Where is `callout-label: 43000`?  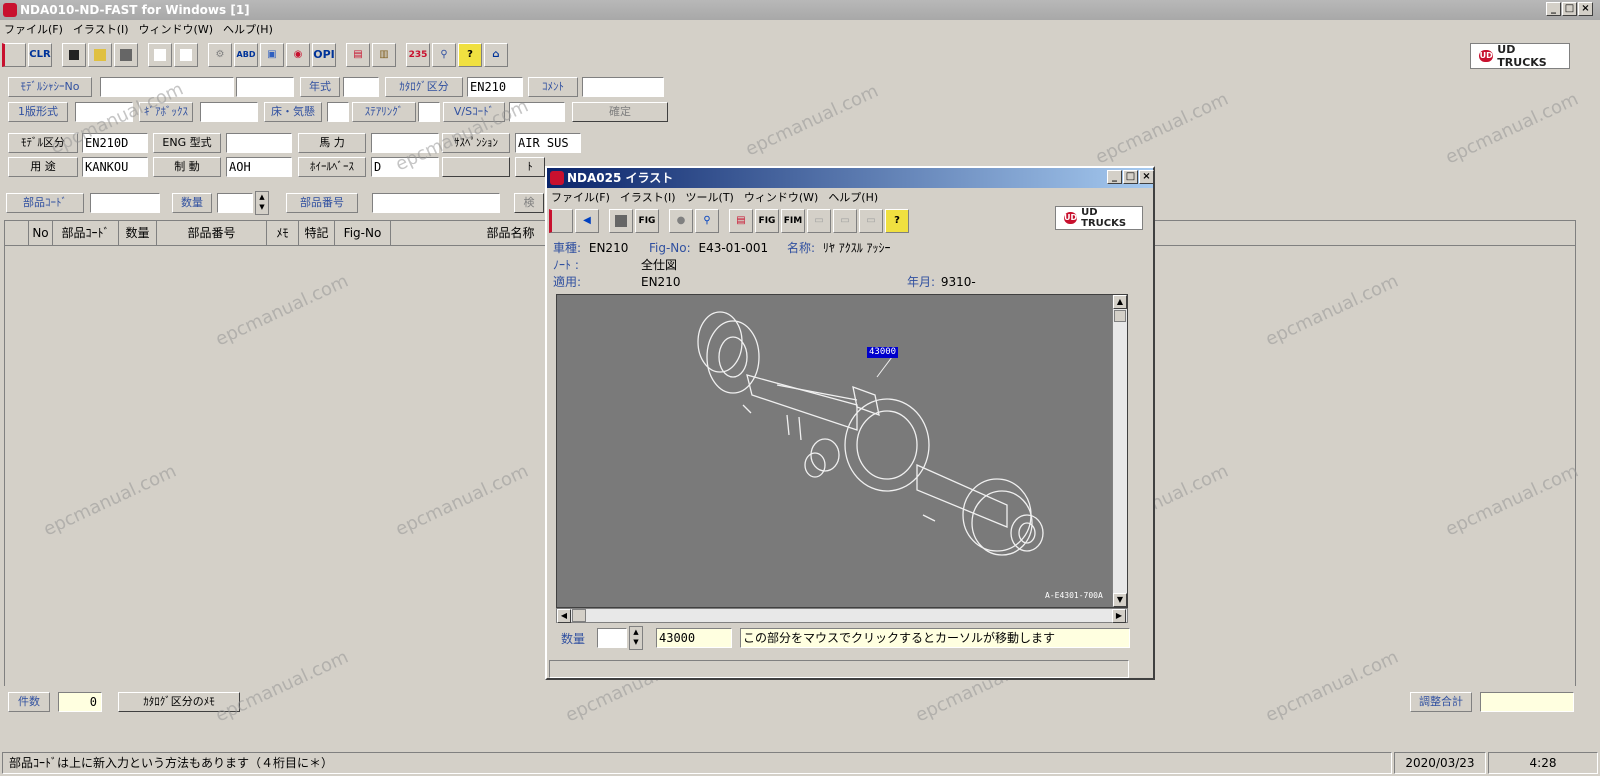
callout-label: 43000 is located at coordinates (883, 352).